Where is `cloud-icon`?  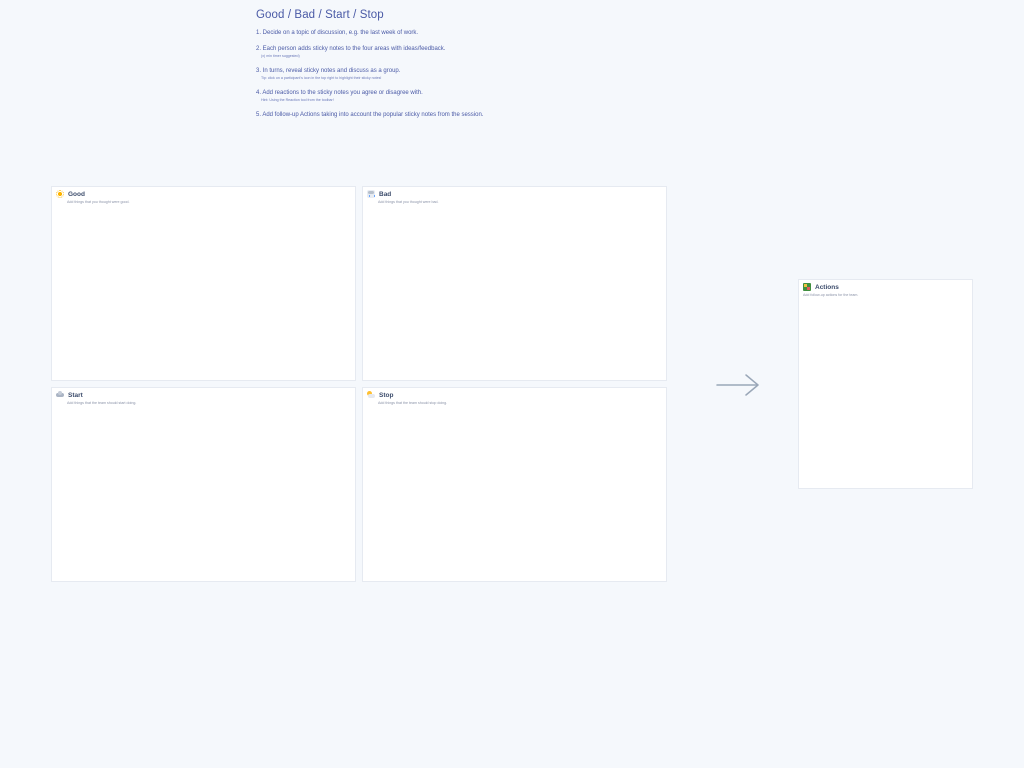 cloud-icon is located at coordinates (60, 395).